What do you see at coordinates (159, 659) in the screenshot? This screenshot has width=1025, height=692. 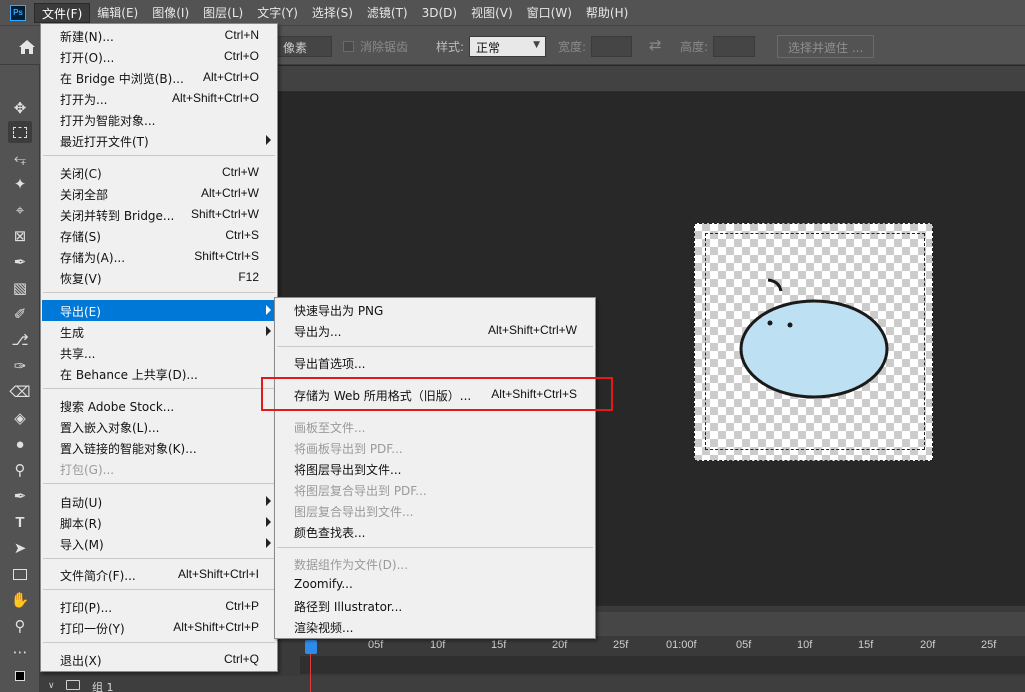 I see `menu-item-exit: 退出(X) Ctrl+Q` at bounding box center [159, 659].